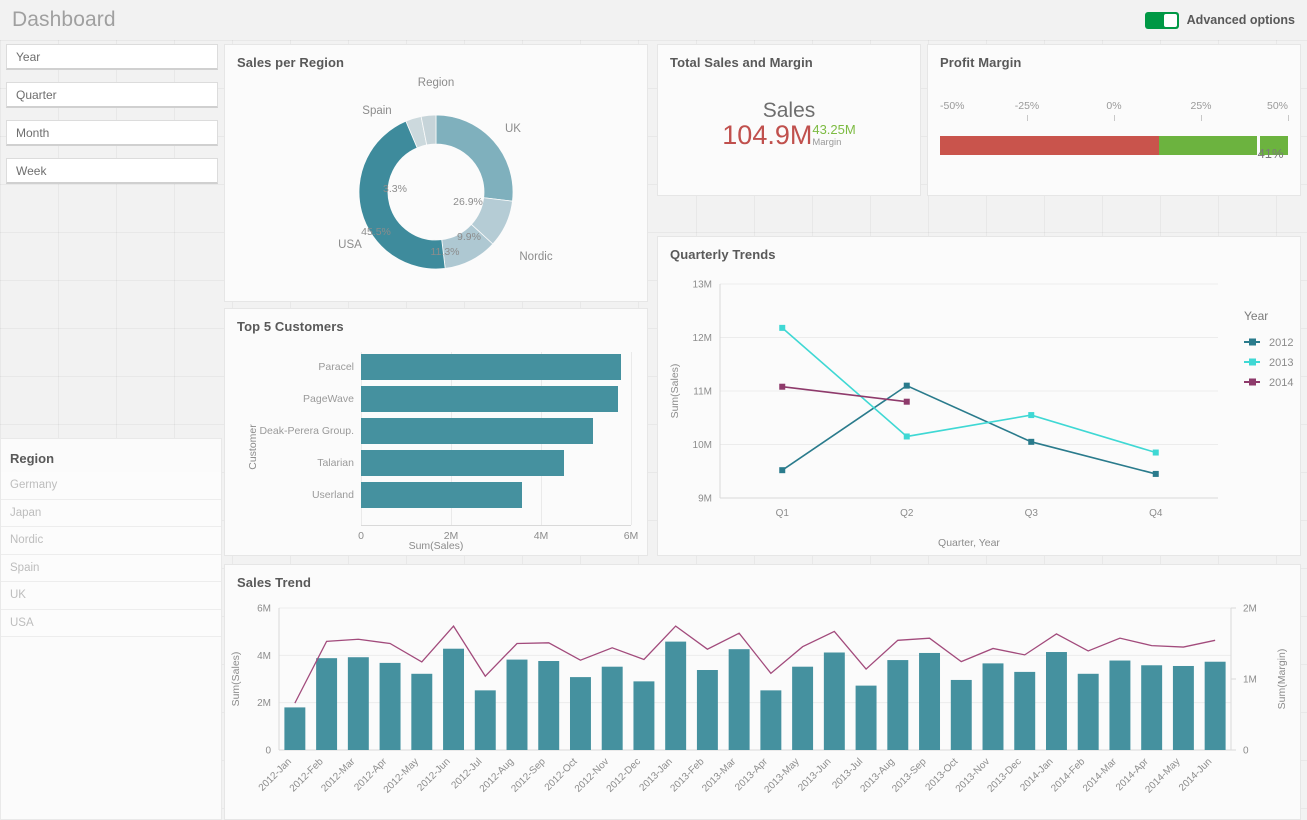 Image resolution: width=1307 pixels, height=820 pixels. I want to click on bar-row: PageWave, so click(439, 399).